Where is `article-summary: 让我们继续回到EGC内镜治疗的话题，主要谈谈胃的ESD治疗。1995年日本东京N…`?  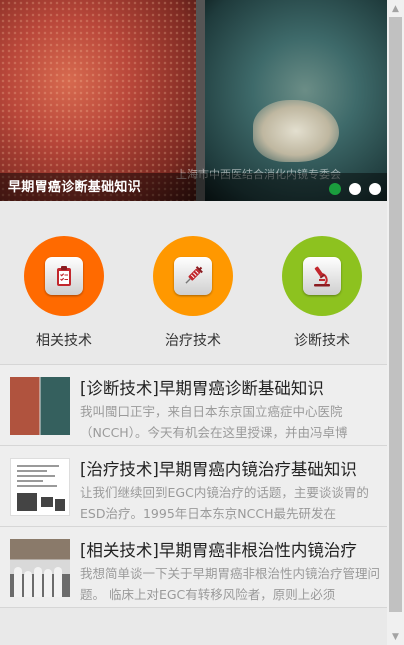 article-summary: 让我们继续回到EGC内镜治疗的话题，主要谈谈胃的ESD治疗。1995年日本东京N… is located at coordinates (224, 503).